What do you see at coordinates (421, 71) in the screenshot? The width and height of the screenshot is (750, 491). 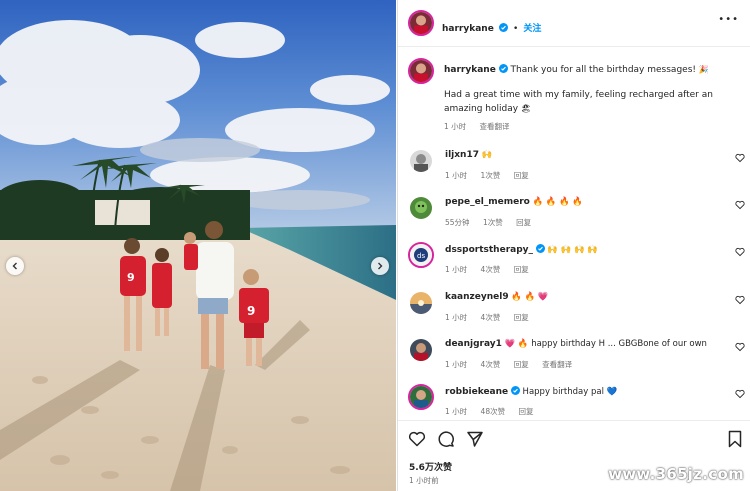 I see `caption-avatar` at bounding box center [421, 71].